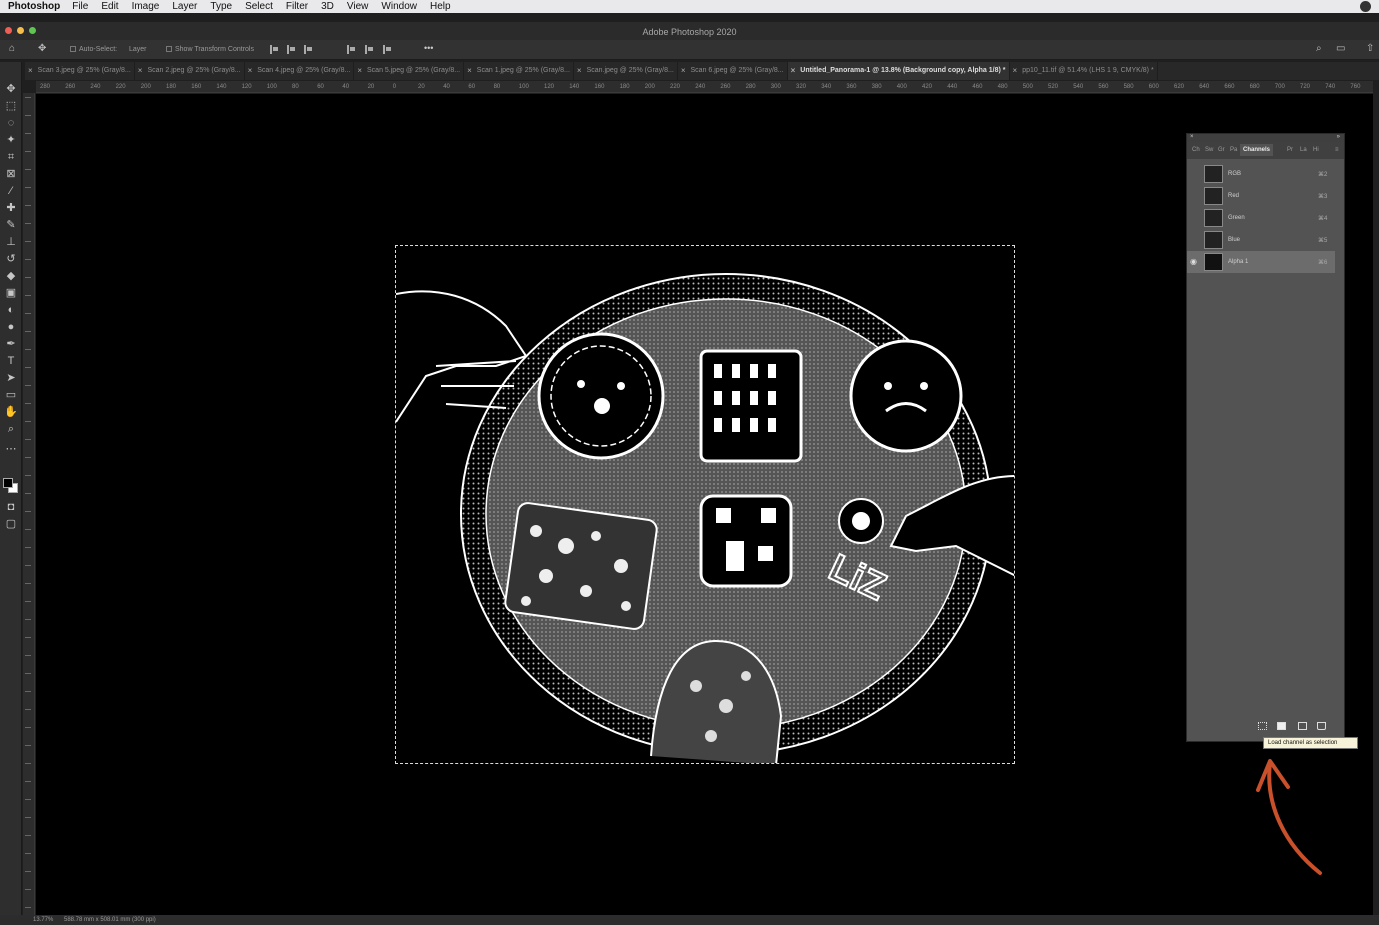  Describe the element at coordinates (399, 6) in the screenshot. I see `menu-window: Window` at that location.